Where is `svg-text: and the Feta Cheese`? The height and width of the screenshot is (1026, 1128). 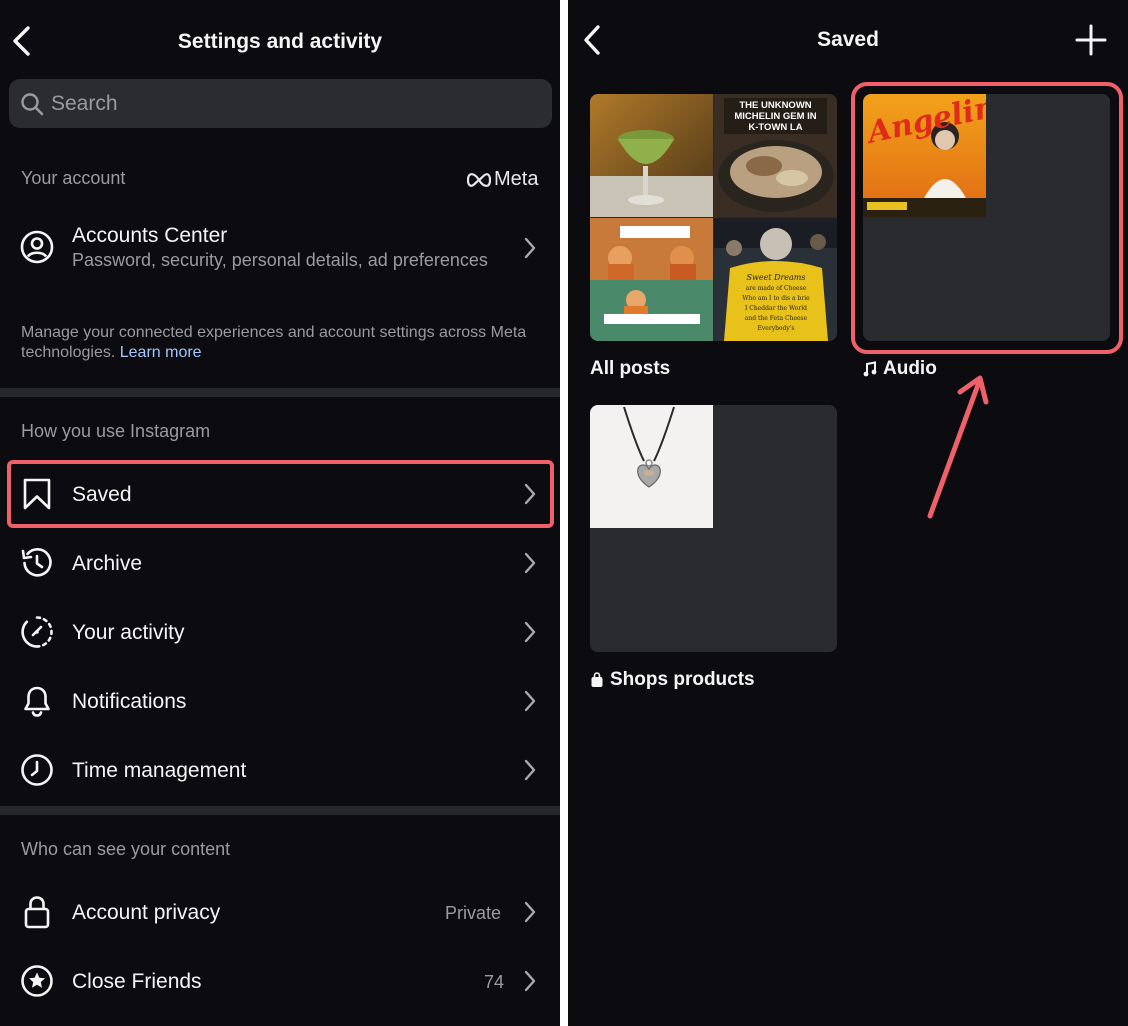 svg-text: and the Feta Cheese is located at coordinates (776, 318).